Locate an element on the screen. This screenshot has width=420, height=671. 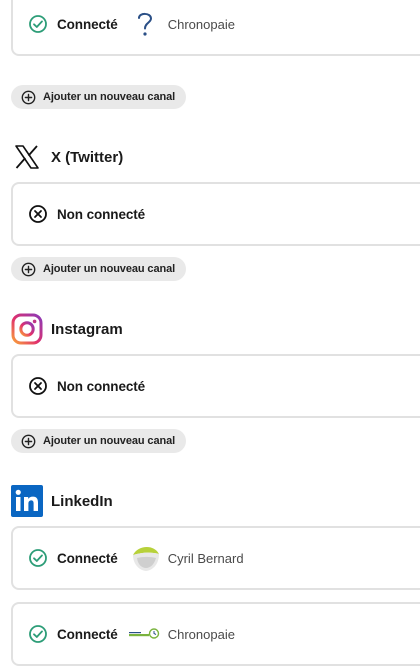
instagram-logo-icon is located at coordinates (27, 329).